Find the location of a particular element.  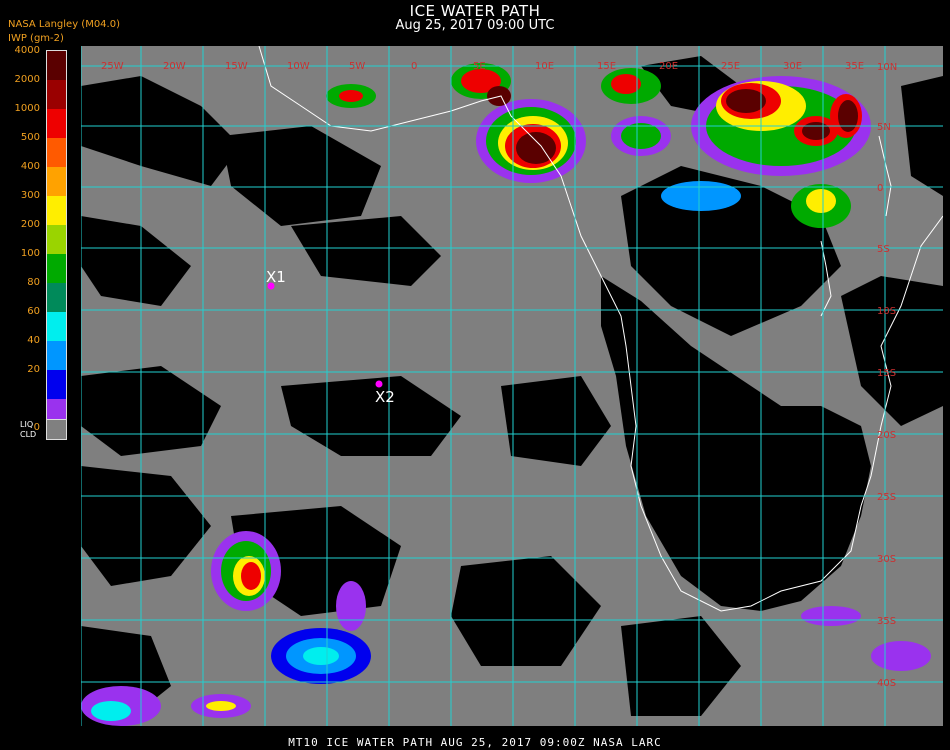

latitude-label: 5S is located at coordinates (883, 249).